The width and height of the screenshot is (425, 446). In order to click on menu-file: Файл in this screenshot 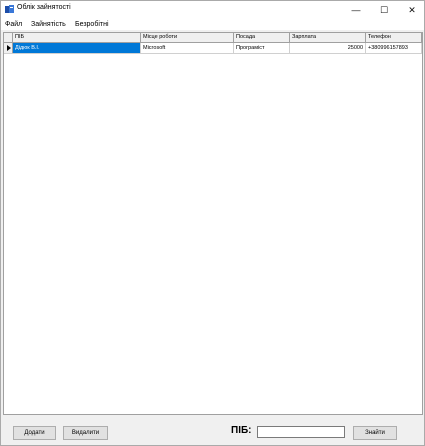, I will do `click(13, 24)`.